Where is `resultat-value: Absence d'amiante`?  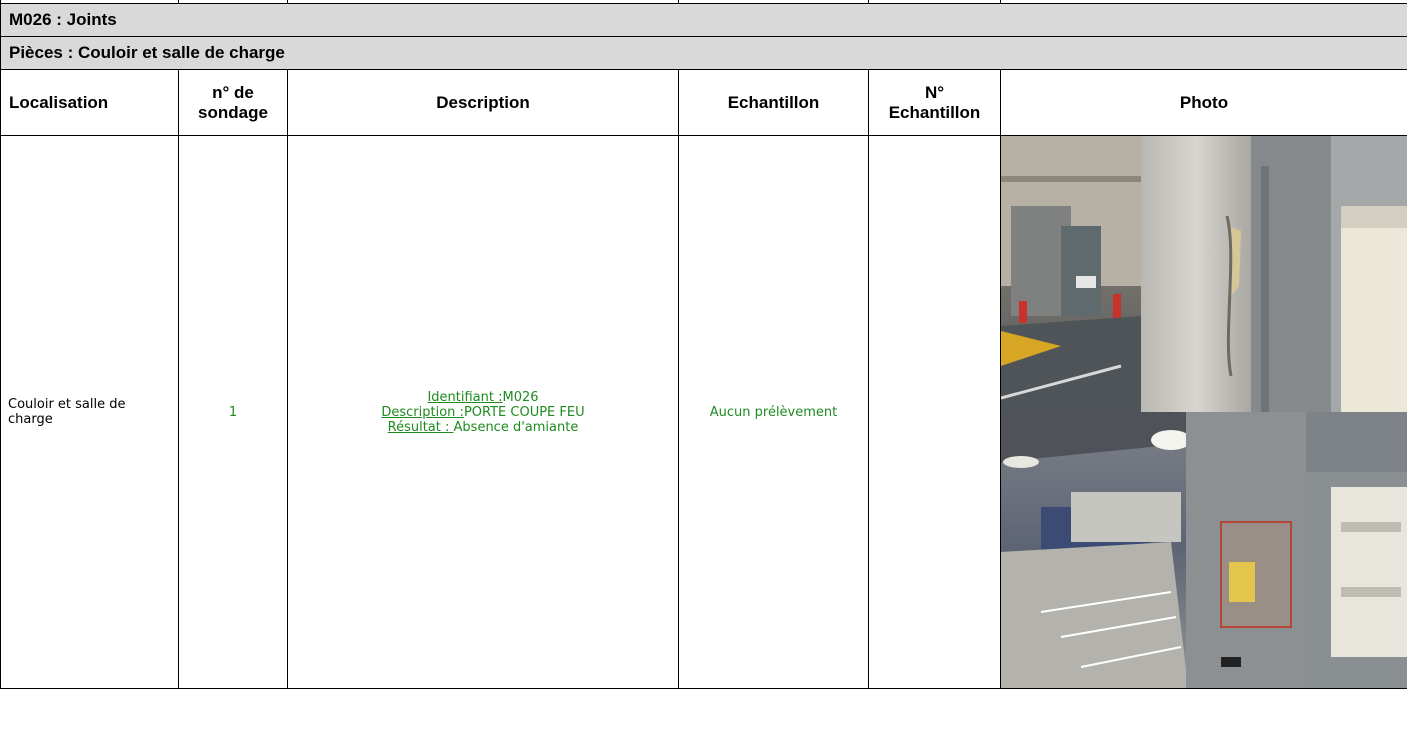
resultat-value: Absence d'amiante is located at coordinates (516, 427).